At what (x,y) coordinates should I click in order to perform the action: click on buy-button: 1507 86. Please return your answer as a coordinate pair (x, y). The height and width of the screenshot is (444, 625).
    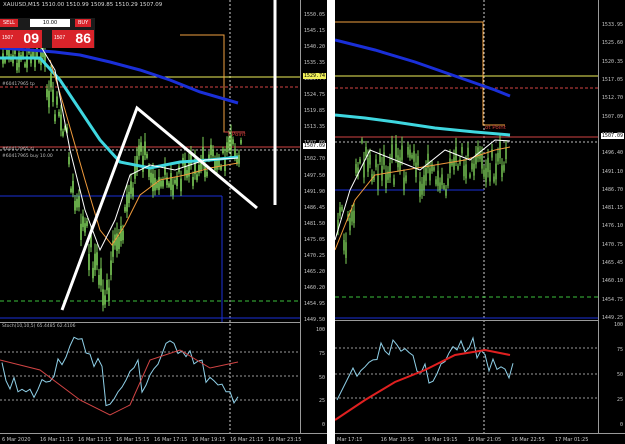
    Looking at the image, I should click on (73, 39).